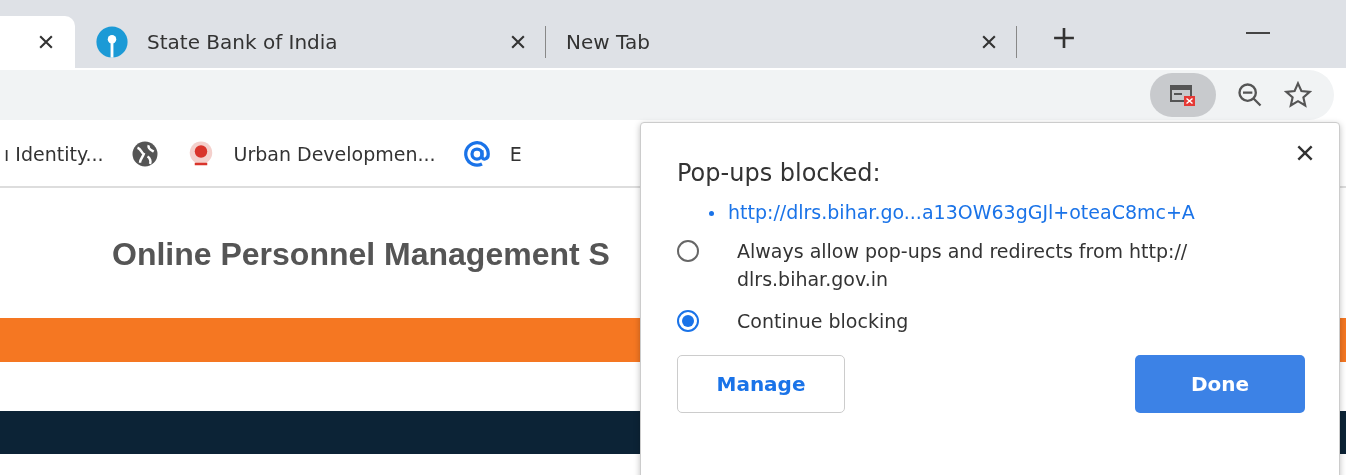  Describe the element at coordinates (1220, 384) in the screenshot. I see `done-button: Done` at that location.